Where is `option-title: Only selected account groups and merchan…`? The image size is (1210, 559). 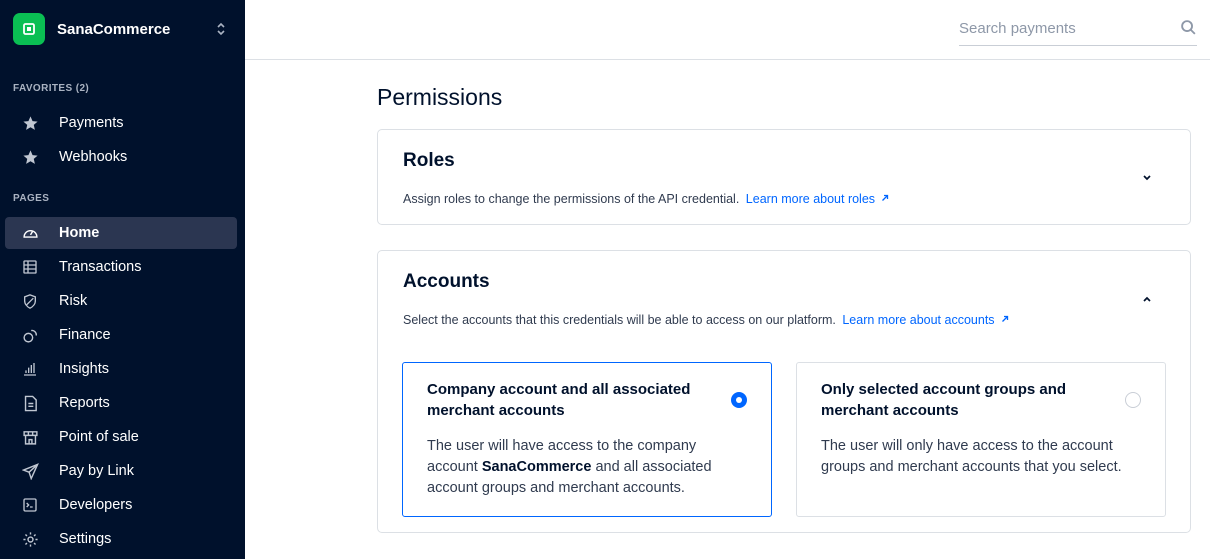 option-title: Only selected account groups and merchan… is located at coordinates (944, 400).